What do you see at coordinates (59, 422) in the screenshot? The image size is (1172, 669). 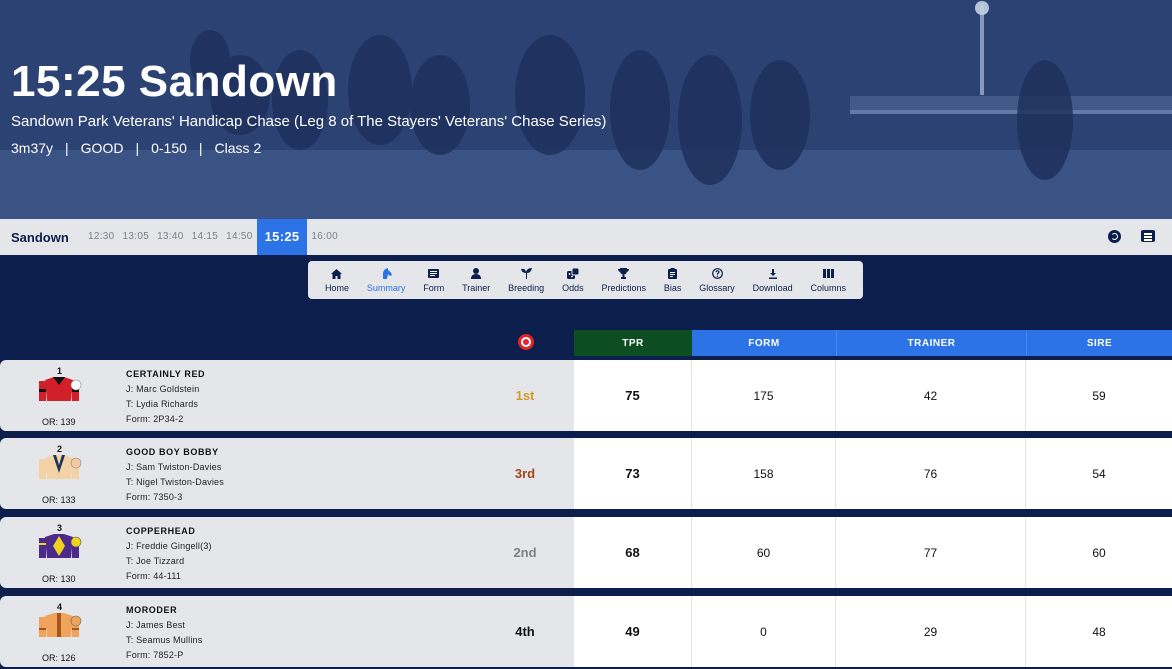 I see `official-rating: OR: 139` at bounding box center [59, 422].